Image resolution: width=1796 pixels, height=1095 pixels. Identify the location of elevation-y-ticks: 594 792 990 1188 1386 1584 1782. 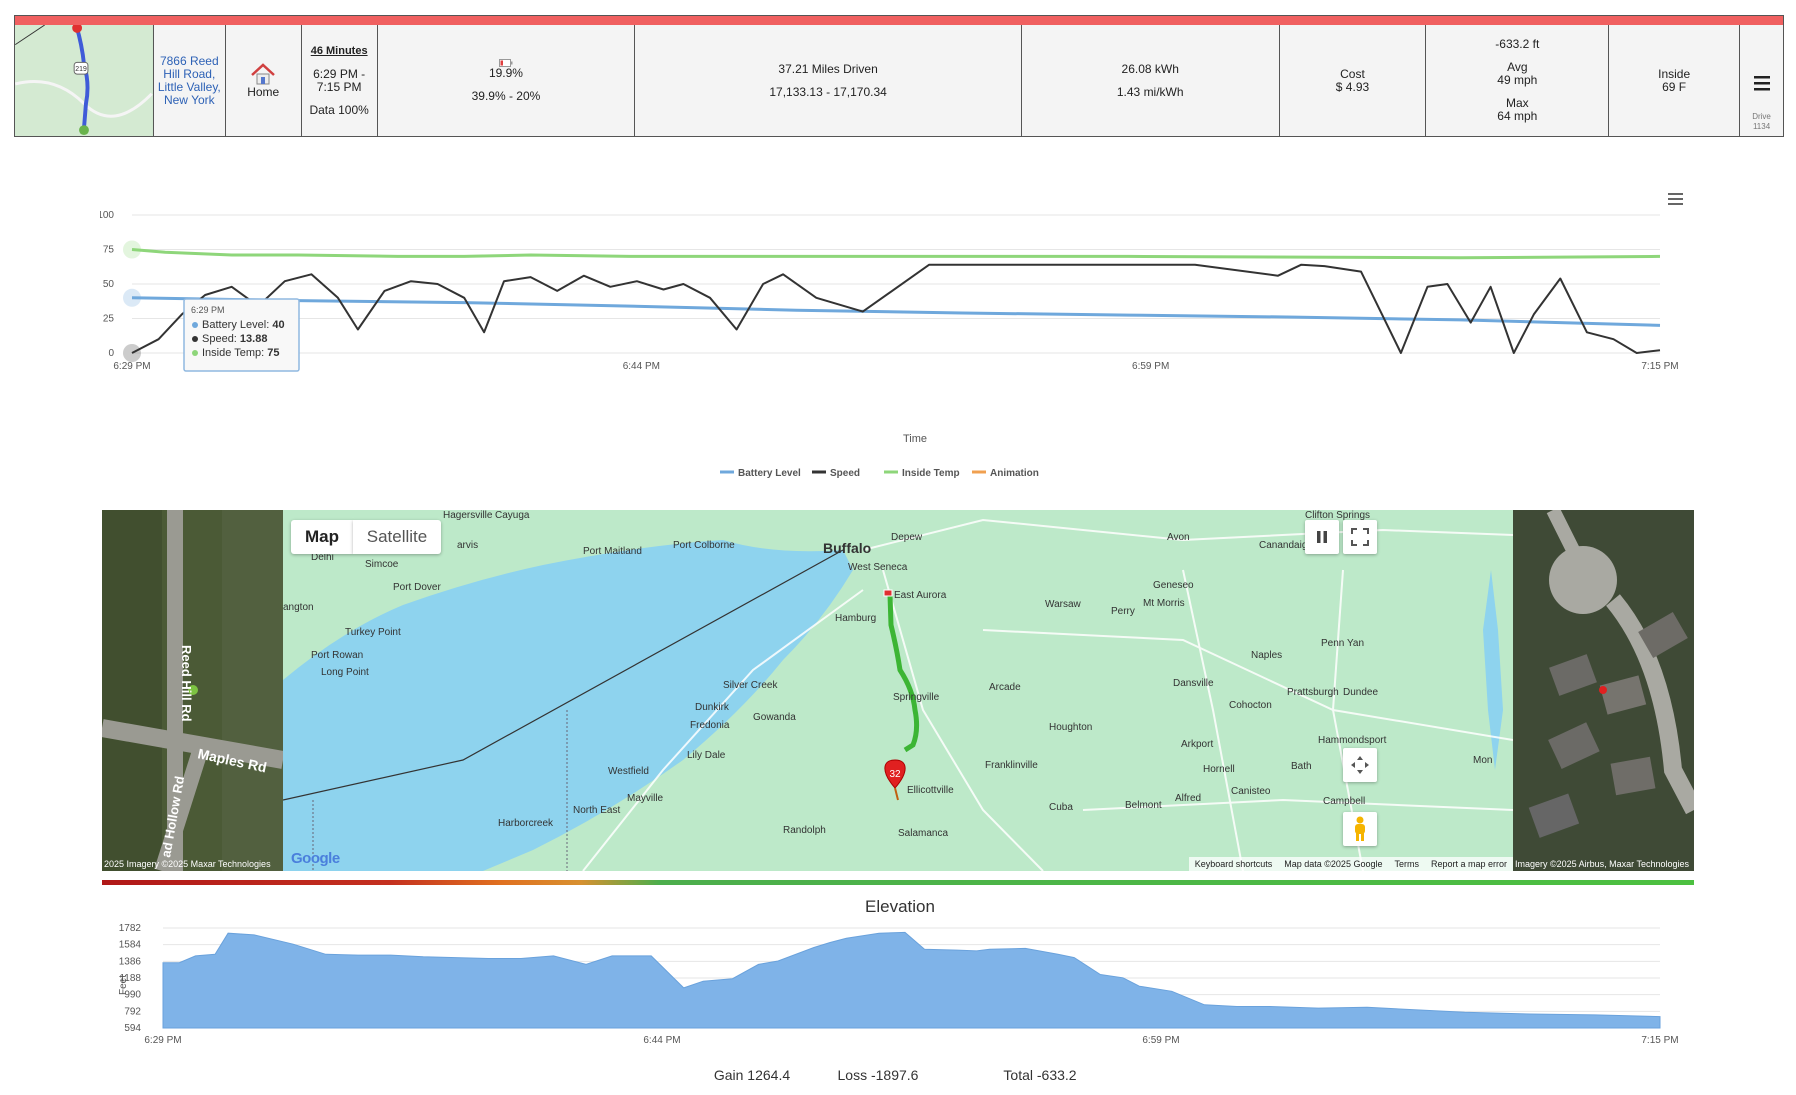
(130, 978).